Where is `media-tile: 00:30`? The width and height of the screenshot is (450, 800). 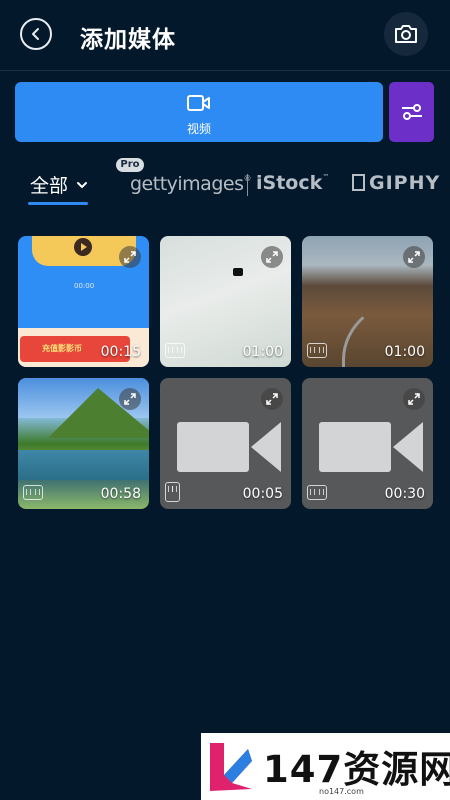
media-tile: 00:30 is located at coordinates (367, 443).